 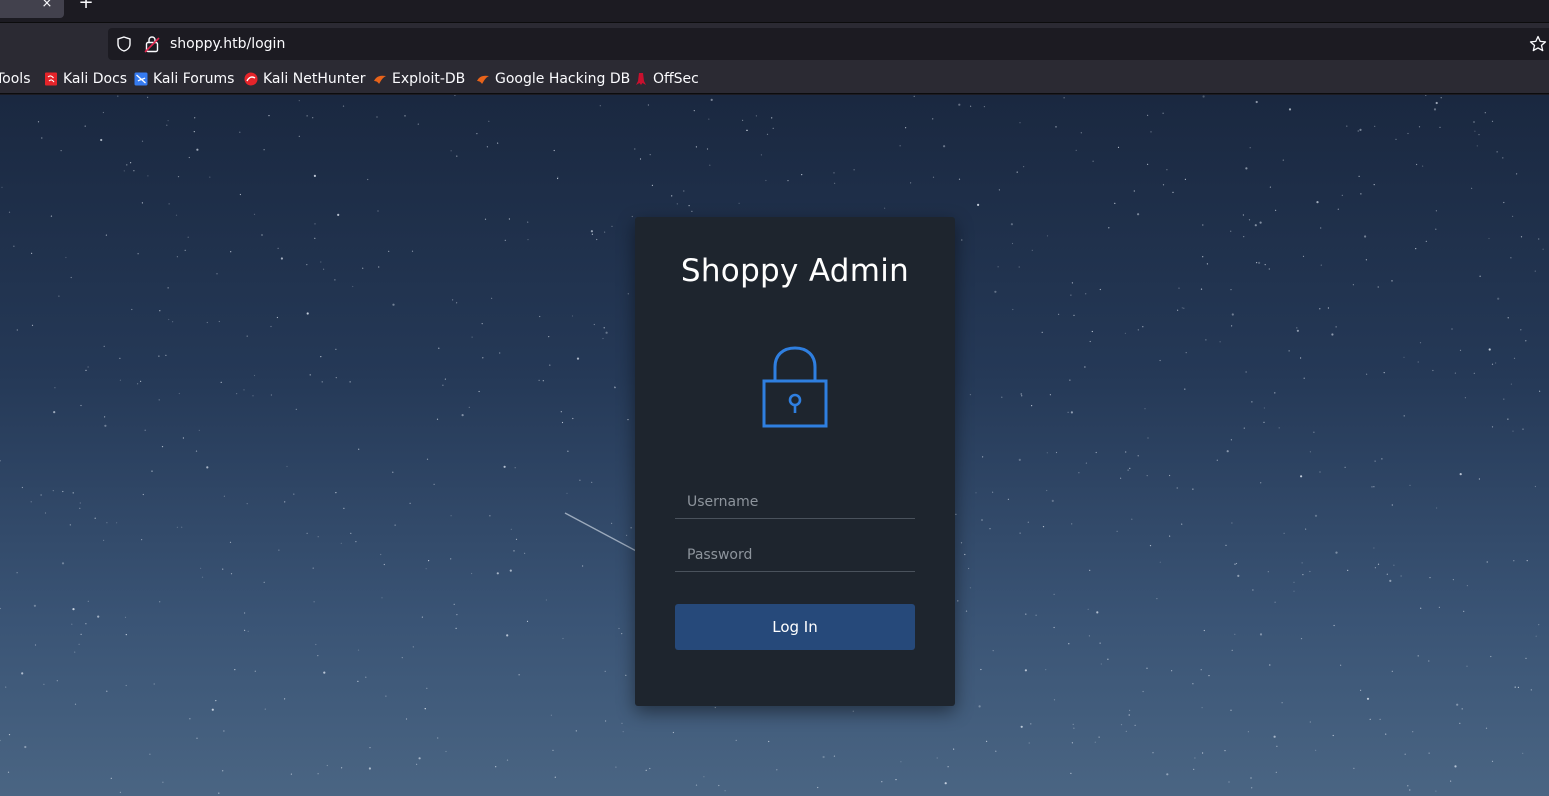 What do you see at coordinates (86, 6) in the screenshot?
I see `new-tab-icon: +` at bounding box center [86, 6].